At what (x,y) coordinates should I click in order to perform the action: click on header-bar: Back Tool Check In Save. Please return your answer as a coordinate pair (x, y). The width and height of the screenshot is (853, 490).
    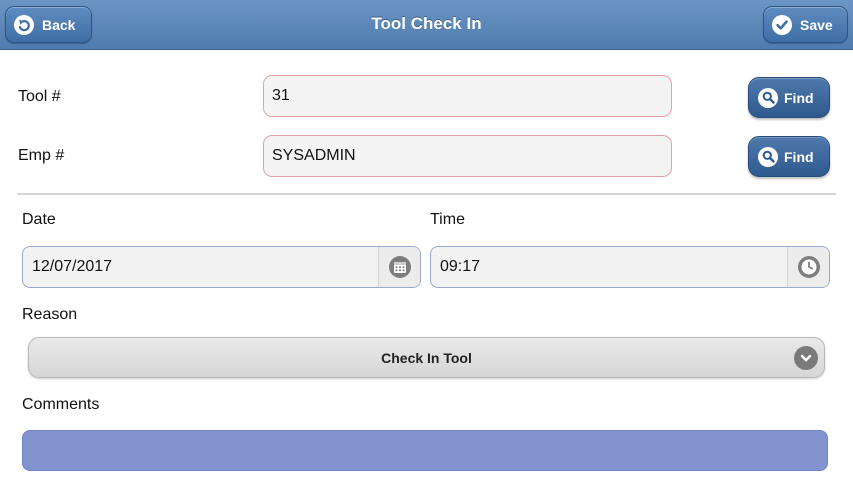
    Looking at the image, I should click on (426, 25).